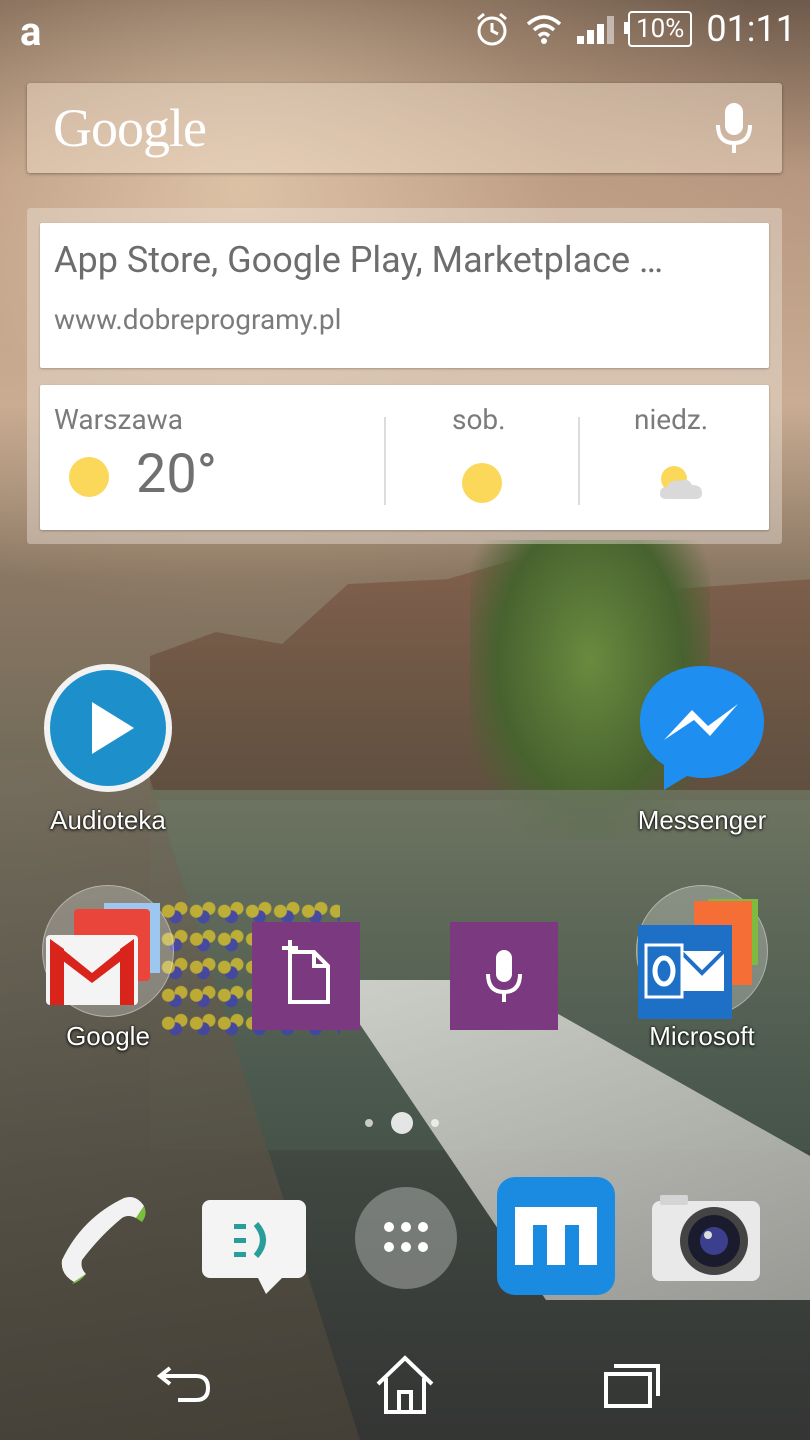 This screenshot has height=1440, width=810. Describe the element at coordinates (183, 1385) in the screenshot. I see `back-icon` at that location.